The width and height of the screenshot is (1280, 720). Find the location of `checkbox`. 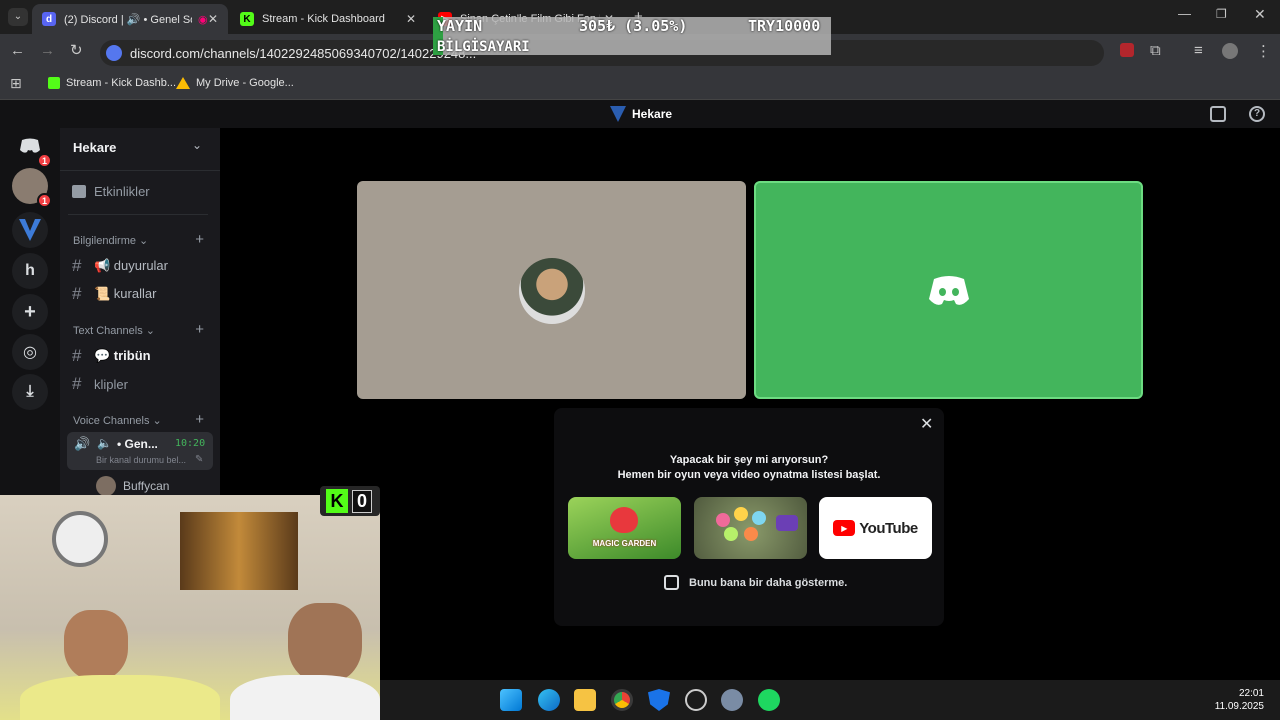

checkbox is located at coordinates (671, 582).